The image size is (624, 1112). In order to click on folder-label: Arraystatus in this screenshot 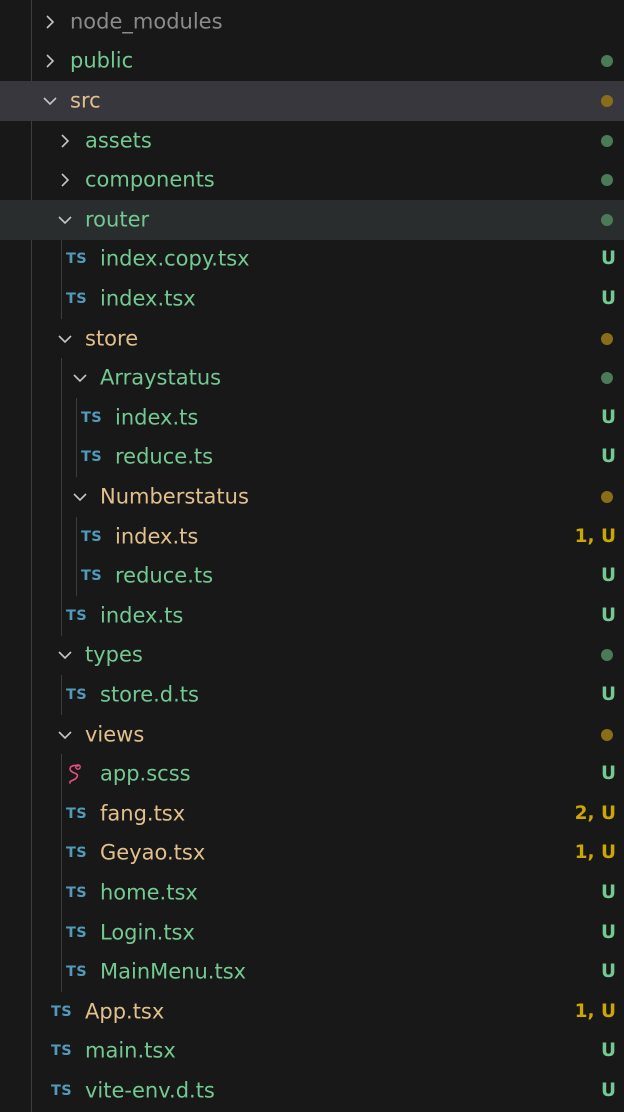, I will do `click(161, 377)`.